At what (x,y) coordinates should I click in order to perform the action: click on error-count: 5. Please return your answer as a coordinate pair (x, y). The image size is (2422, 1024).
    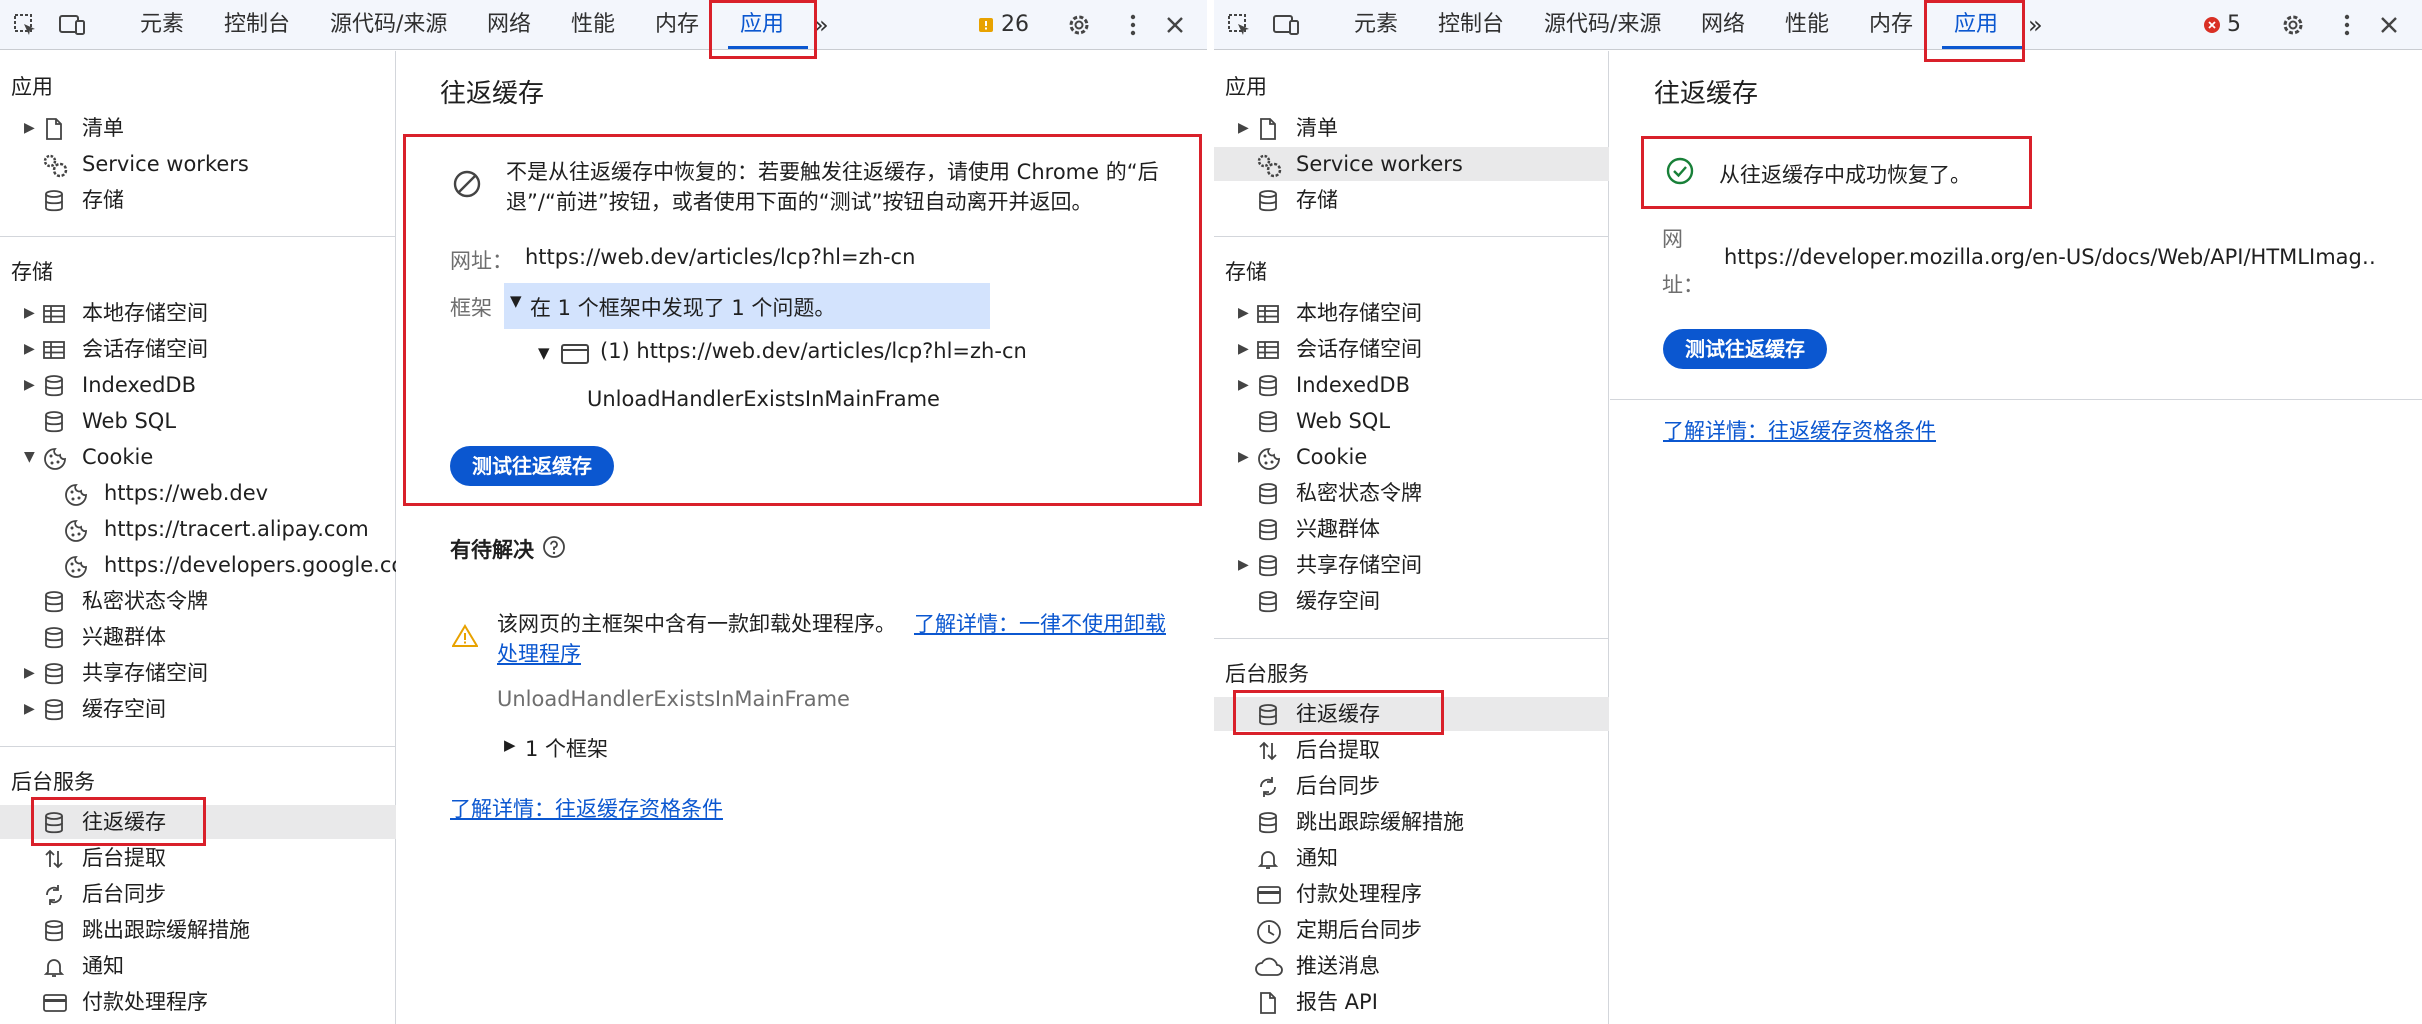
    Looking at the image, I should click on (2234, 25).